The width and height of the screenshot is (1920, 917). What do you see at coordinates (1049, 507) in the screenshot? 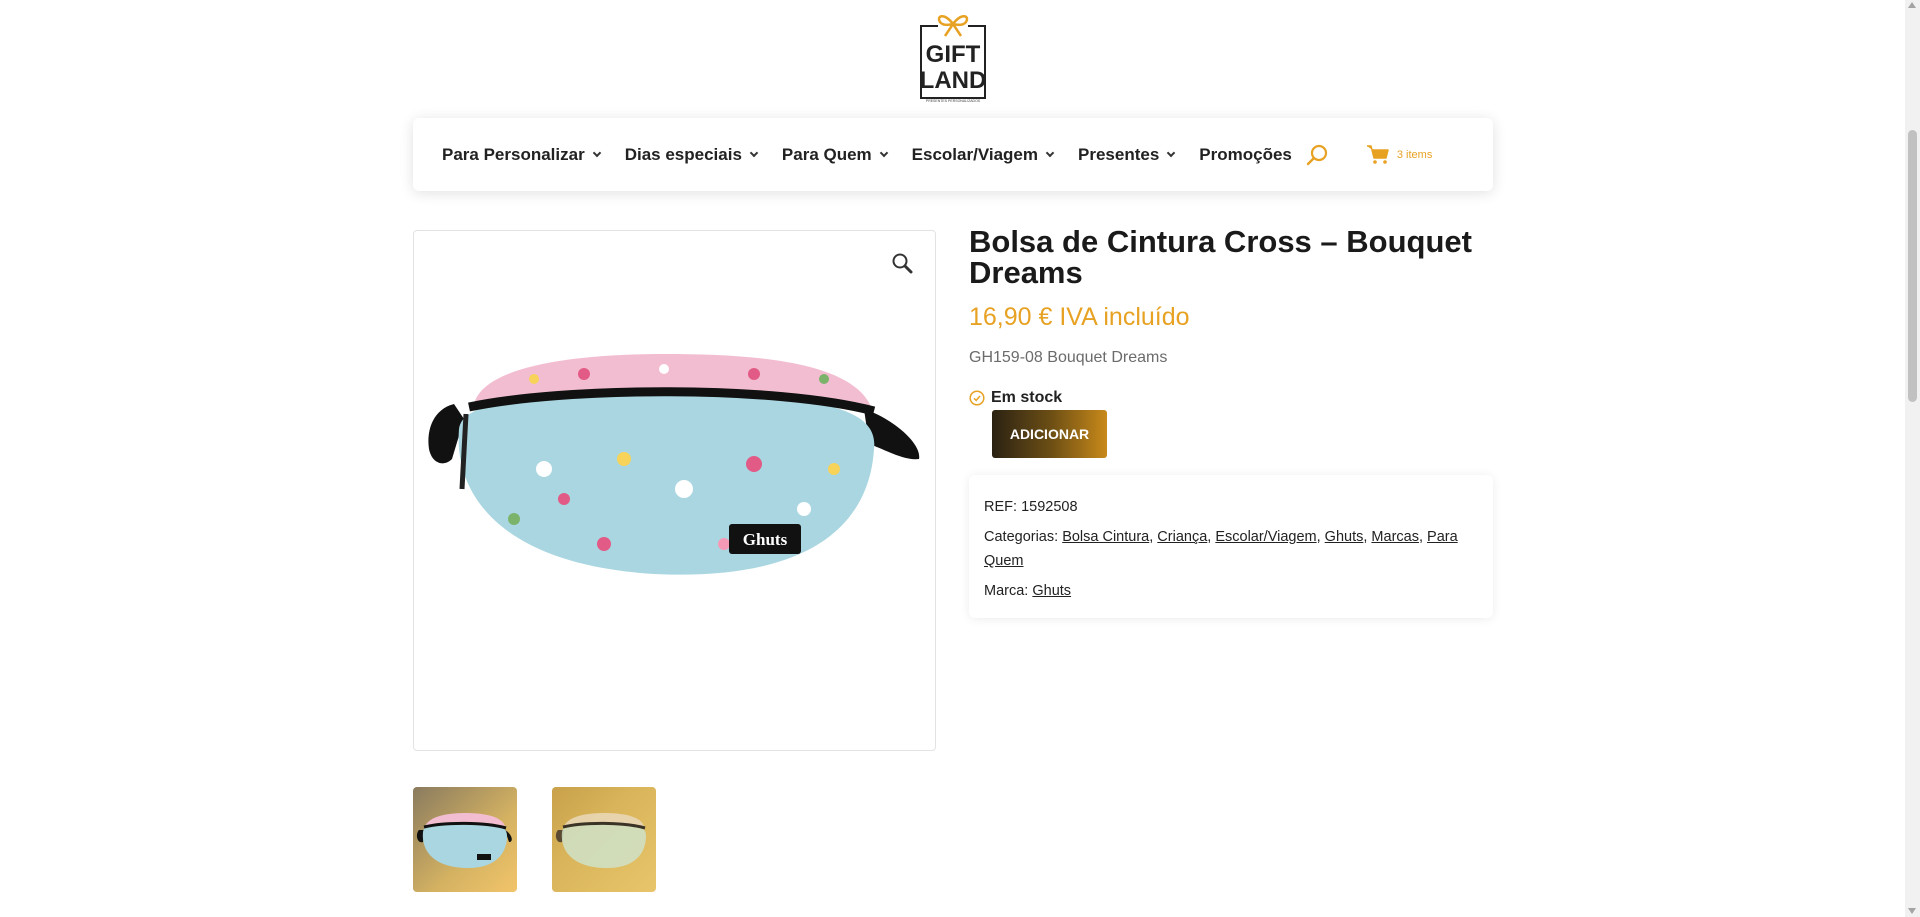
I see `ref-value: 1592508` at bounding box center [1049, 507].